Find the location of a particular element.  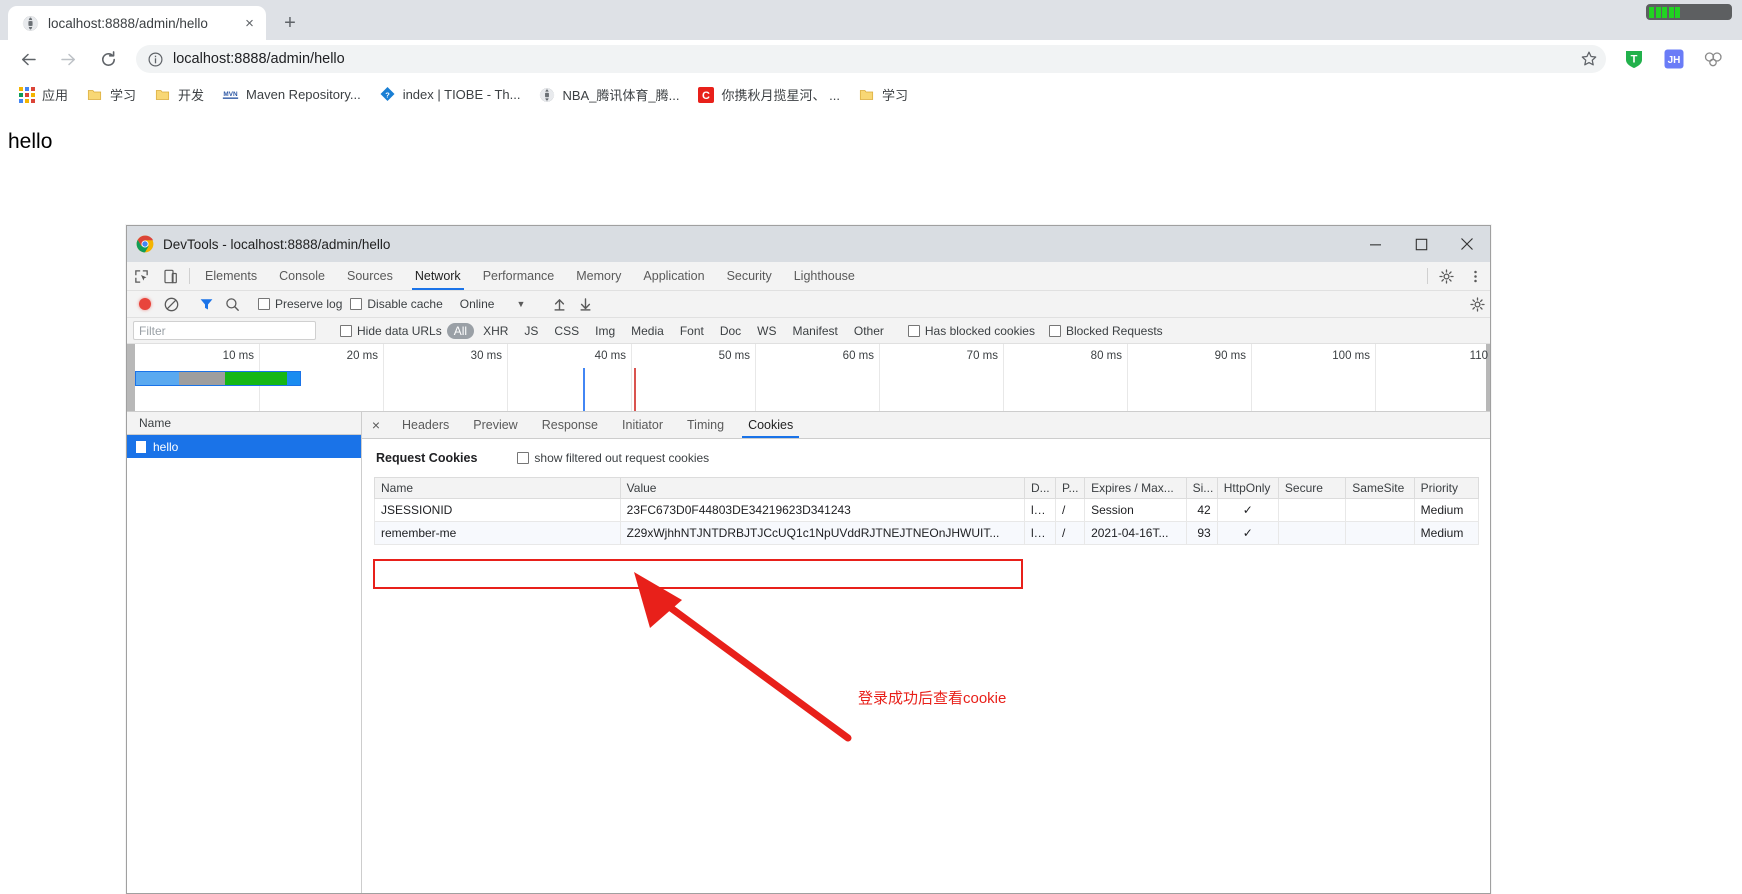

funnel-filter-icon is located at coordinates (206, 304).